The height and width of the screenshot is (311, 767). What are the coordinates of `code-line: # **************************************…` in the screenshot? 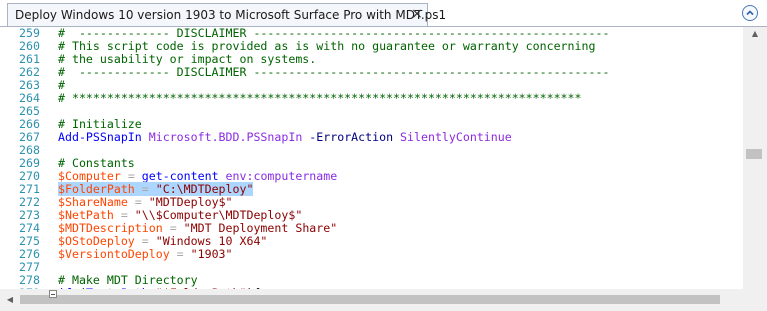 It's located at (320, 98).